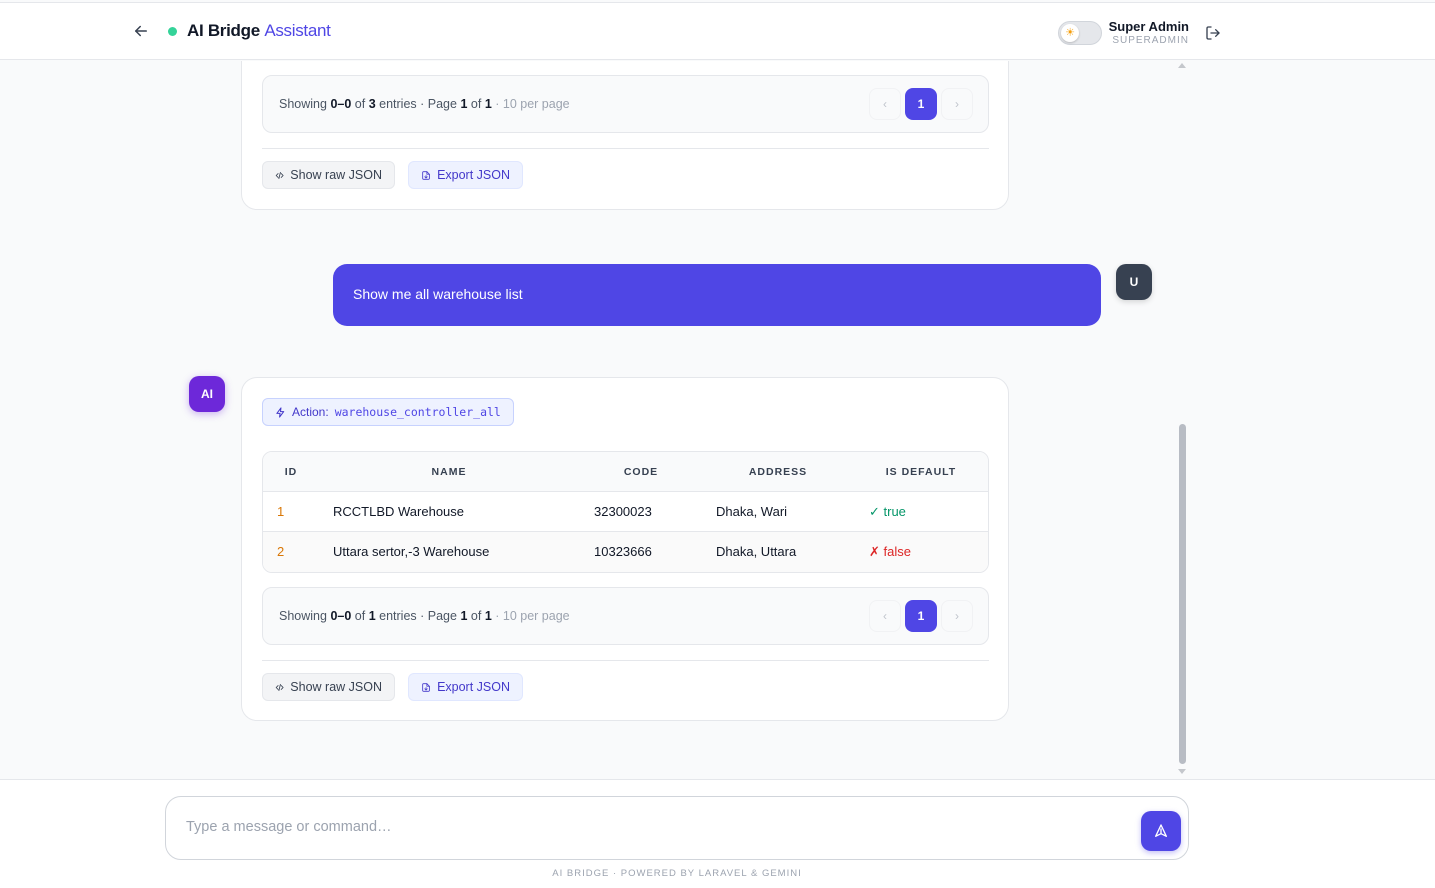  Describe the element at coordinates (1182, 65) in the screenshot. I see `scroll-up-arrow` at that location.